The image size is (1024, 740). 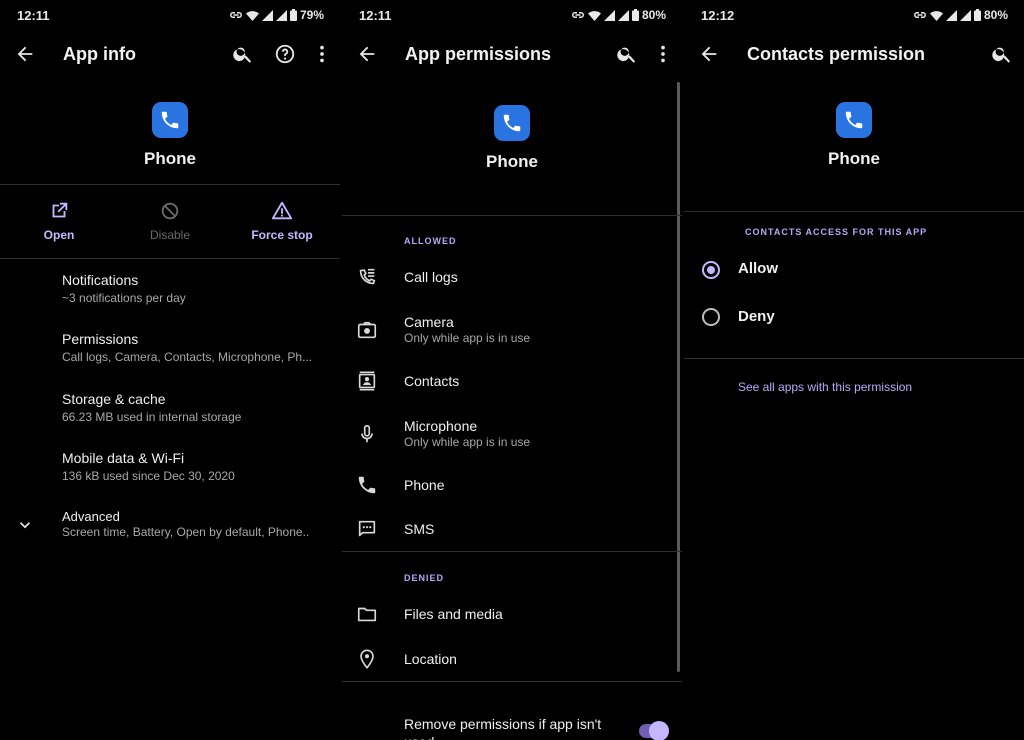 I want to click on open-label: Open, so click(x=59, y=235).